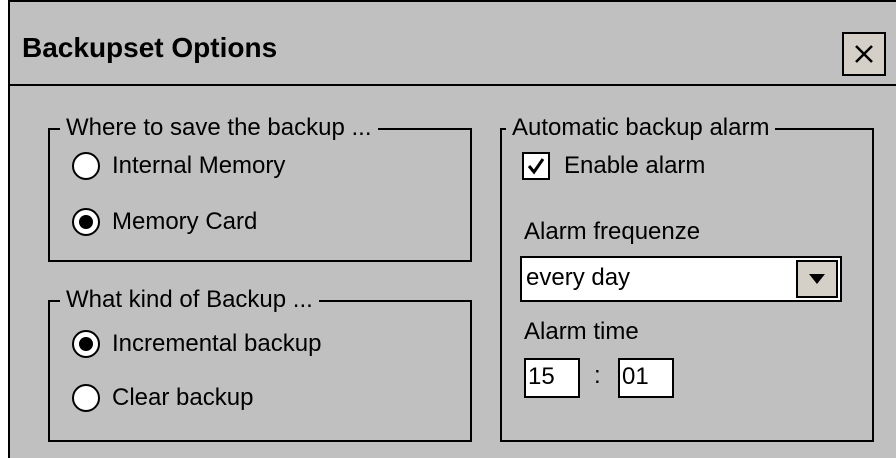 Image resolution: width=896 pixels, height=458 pixels. I want to click on alarm-frequency-value: every day, so click(578, 277).